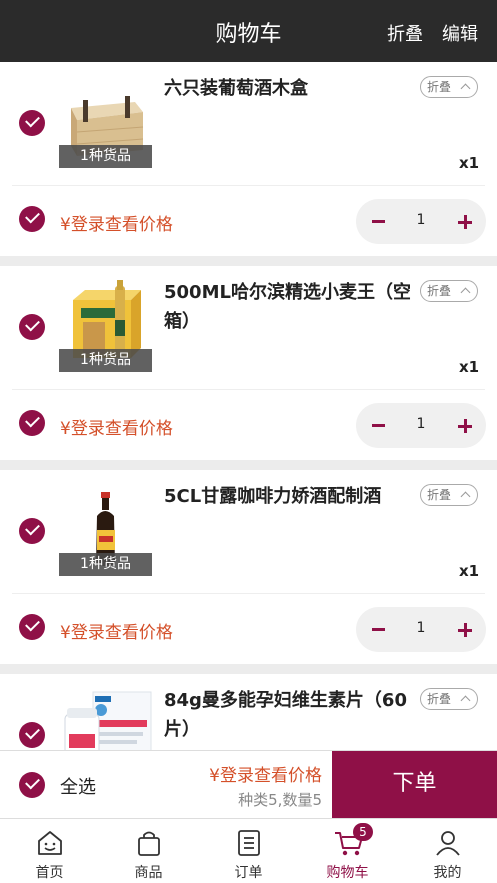  I want to click on tab-profile: 我的, so click(447, 851).